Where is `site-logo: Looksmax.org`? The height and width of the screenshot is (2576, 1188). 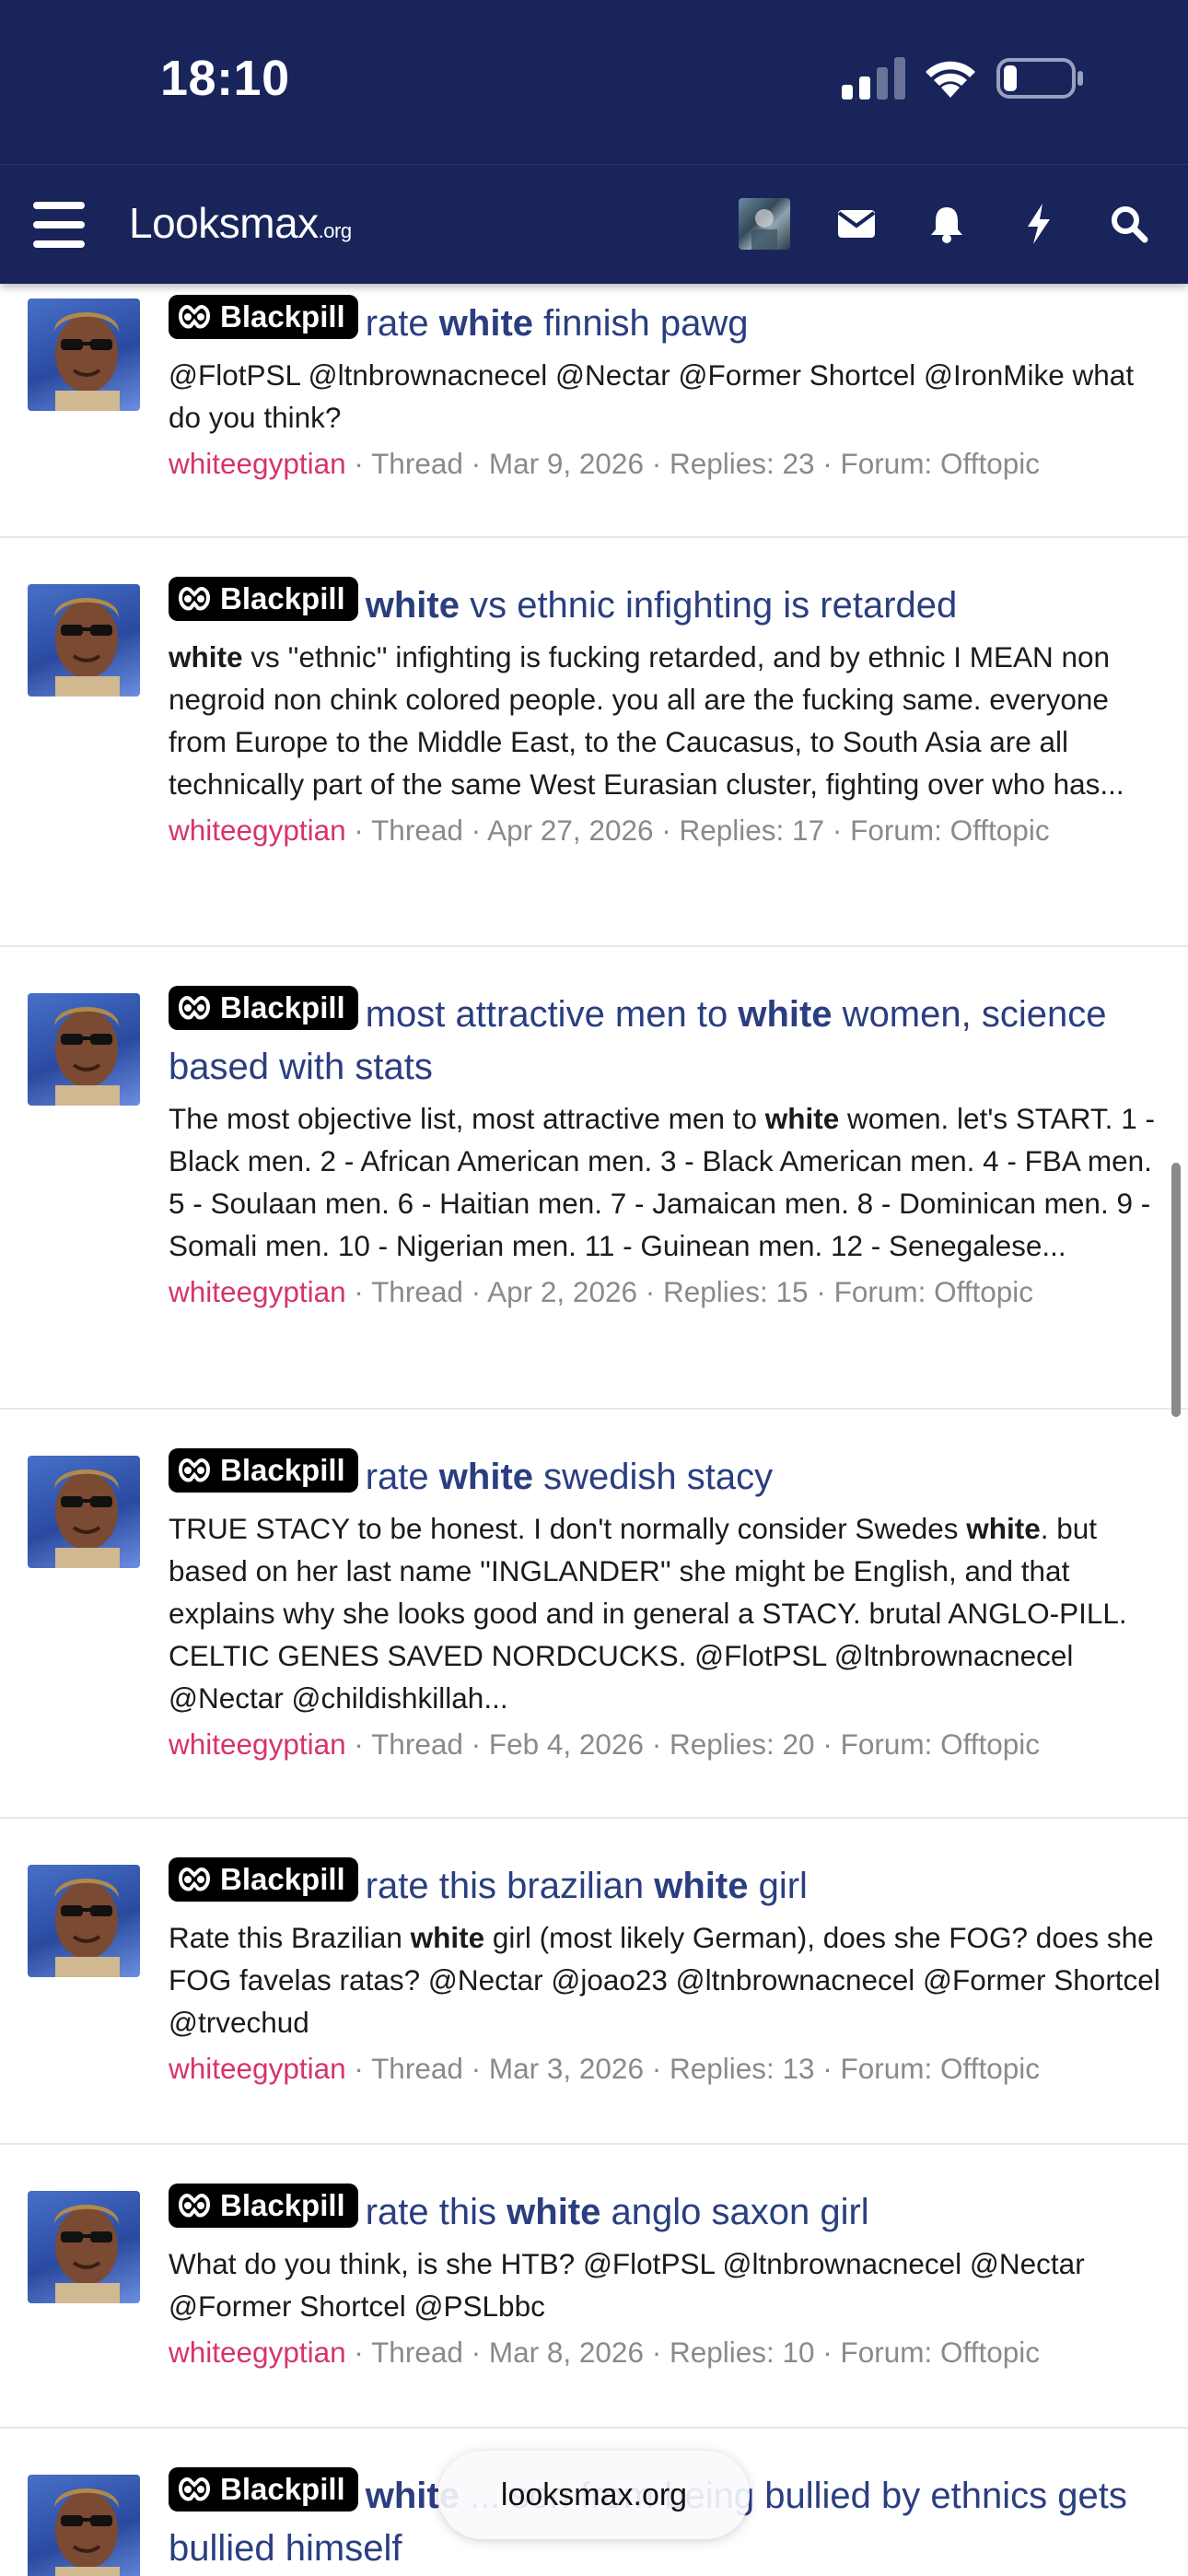
site-logo: Looksmax.org is located at coordinates (240, 223).